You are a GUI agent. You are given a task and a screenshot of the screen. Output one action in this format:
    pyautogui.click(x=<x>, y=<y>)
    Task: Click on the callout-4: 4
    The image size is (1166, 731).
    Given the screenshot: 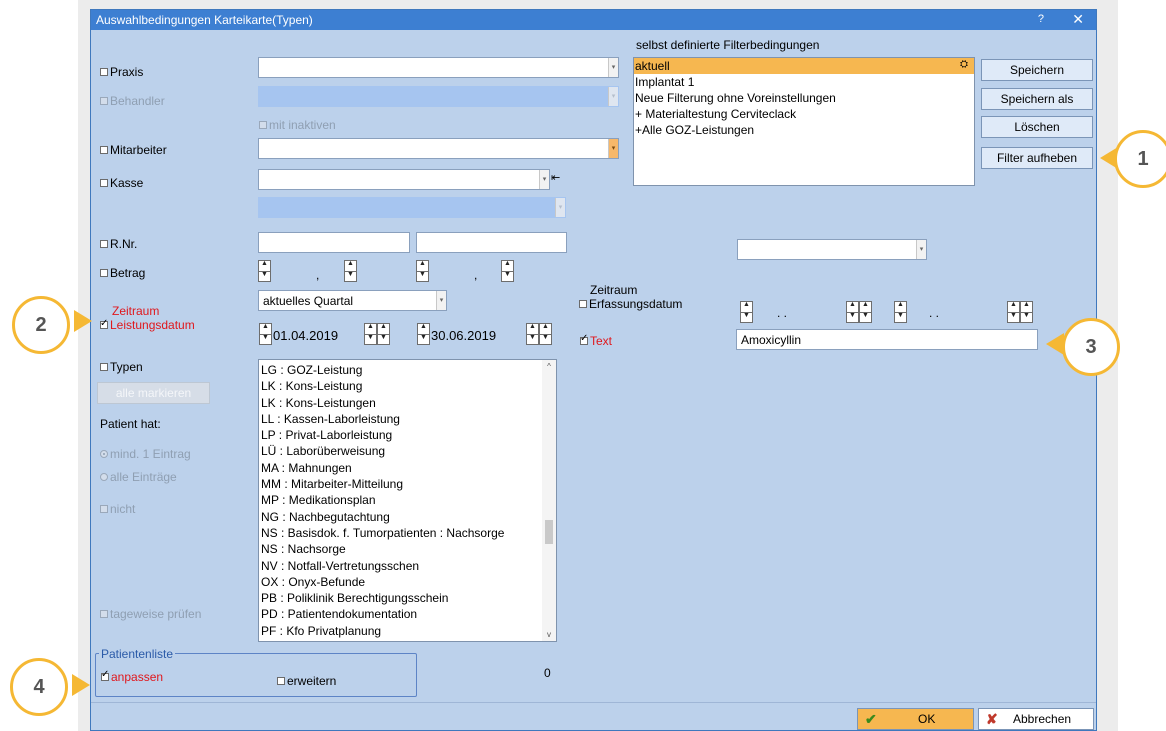 What is the action you would take?
    pyautogui.click(x=39, y=687)
    